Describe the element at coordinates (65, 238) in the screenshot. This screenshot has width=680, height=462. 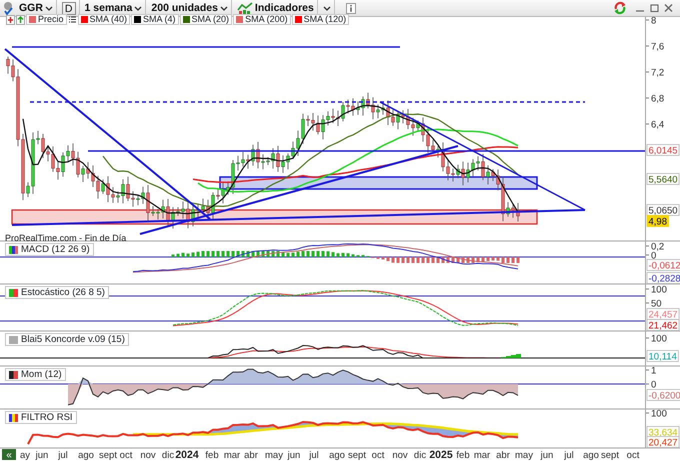
I see `source-label: ProRealTime.com - Fin de Día` at that location.